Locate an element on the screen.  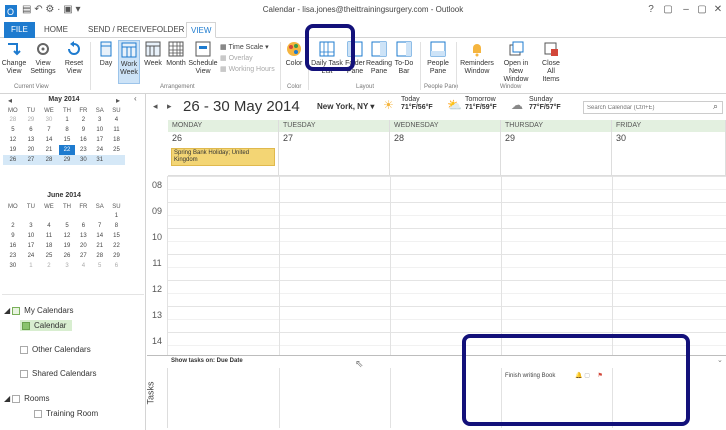
calendar-day: 19 is located at coordinates (13, 150).